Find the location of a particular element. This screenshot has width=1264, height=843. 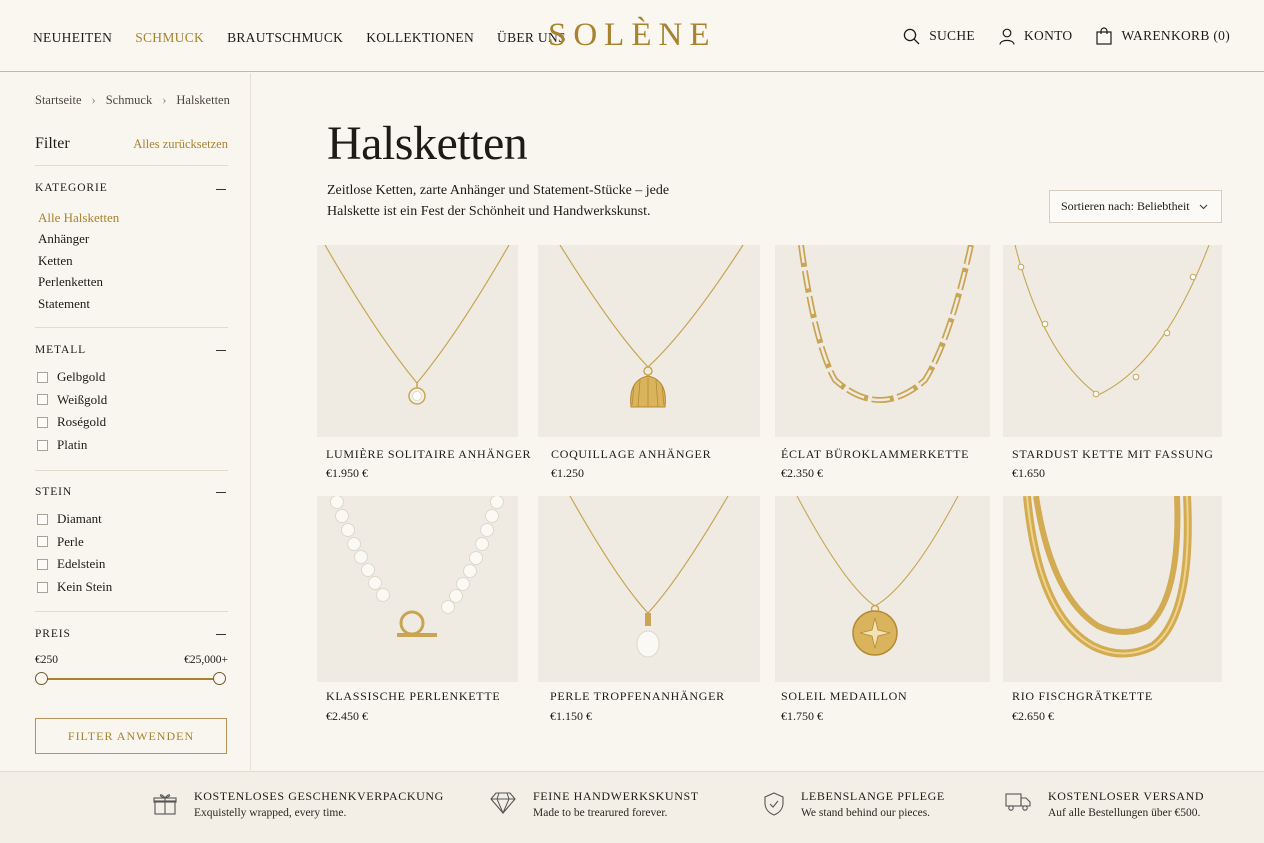

product-name: LUMIÈRE SOLITAIRE ANHÄNGER is located at coordinates (428, 454).